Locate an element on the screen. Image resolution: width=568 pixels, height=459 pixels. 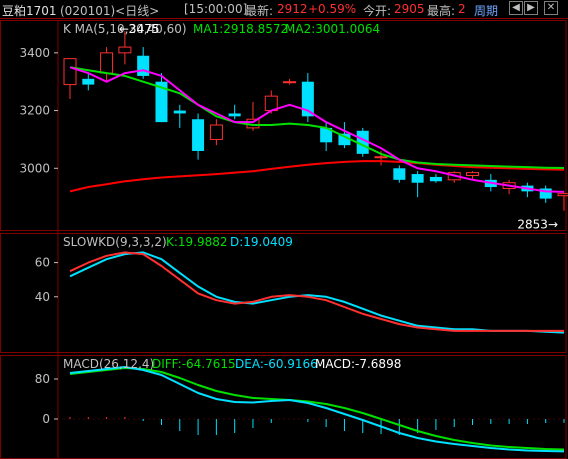
macd-y-tick-label: 0 is located at coordinates (46, 419).